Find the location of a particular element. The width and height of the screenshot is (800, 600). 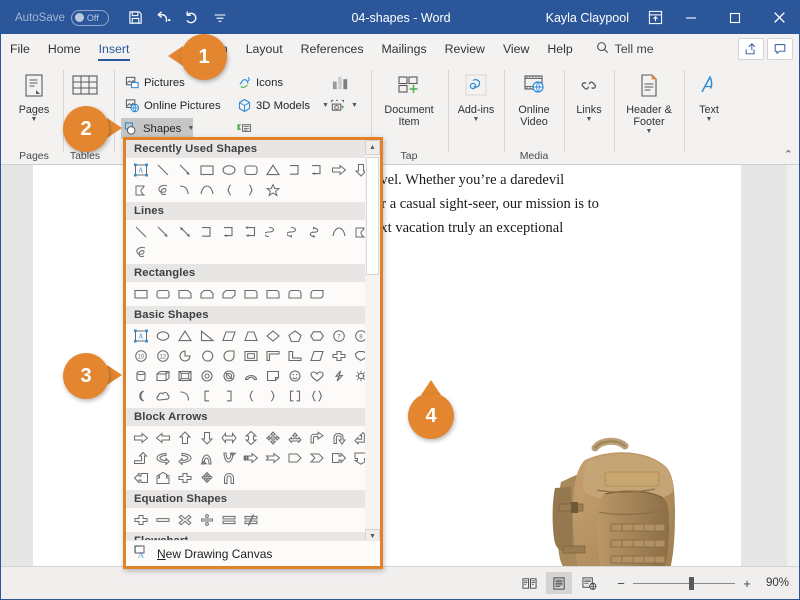

shape-double-bracket is located at coordinates (295, 396).